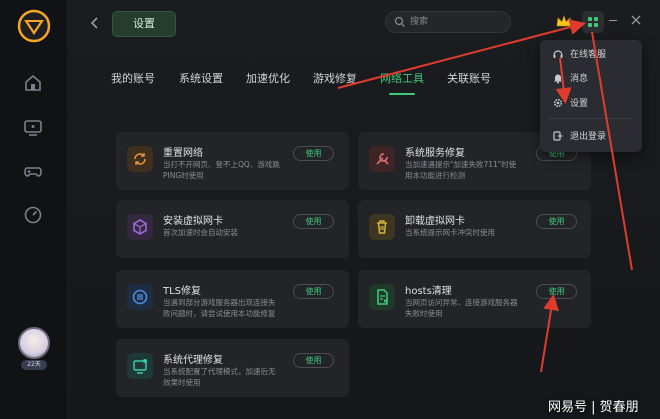 The image size is (660, 419). I want to click on menu-item-label: 退出登录, so click(588, 137).